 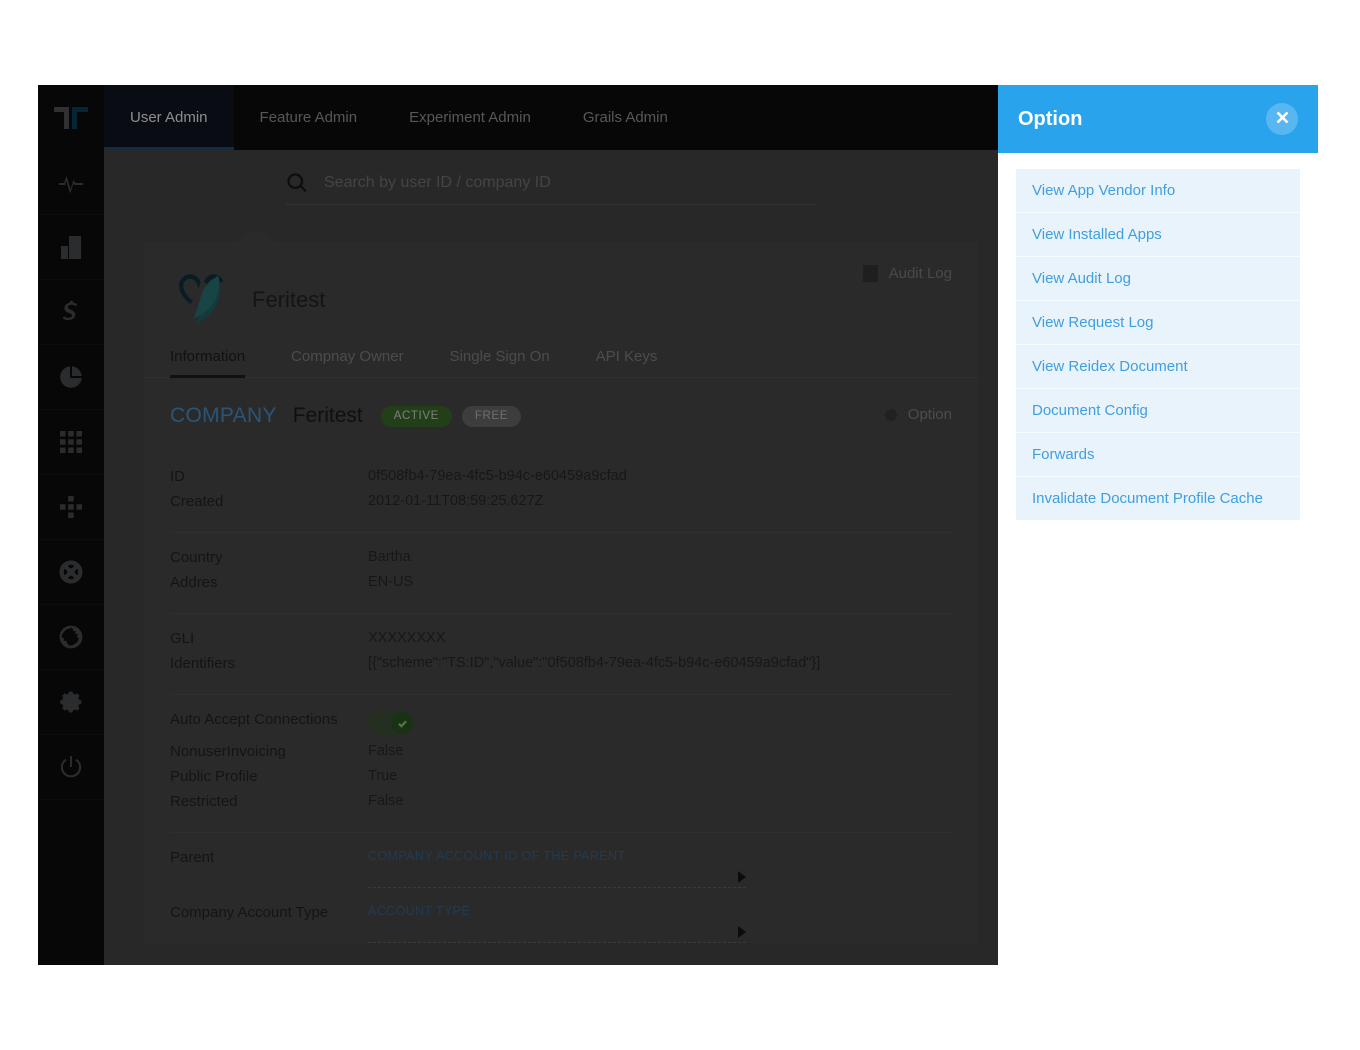 I want to click on sidebar-item-activity, so click(x=71, y=182).